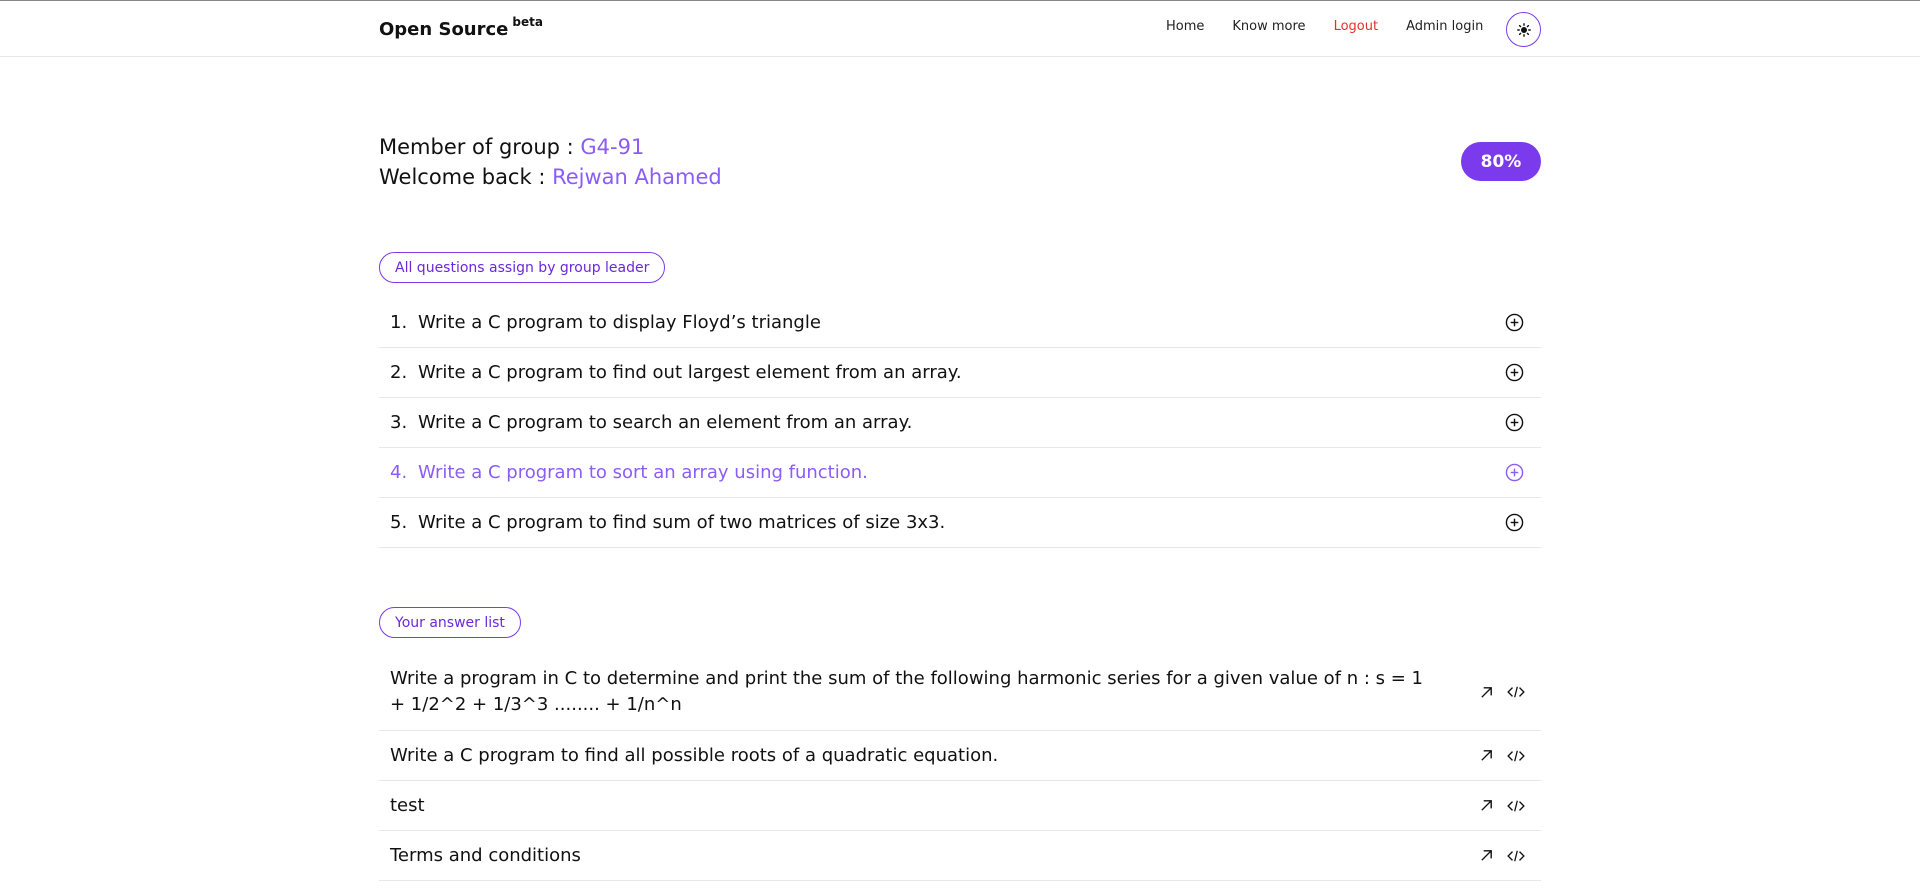  What do you see at coordinates (466, 177) in the screenshot?
I see `welcome-label: Welcome back :` at bounding box center [466, 177].